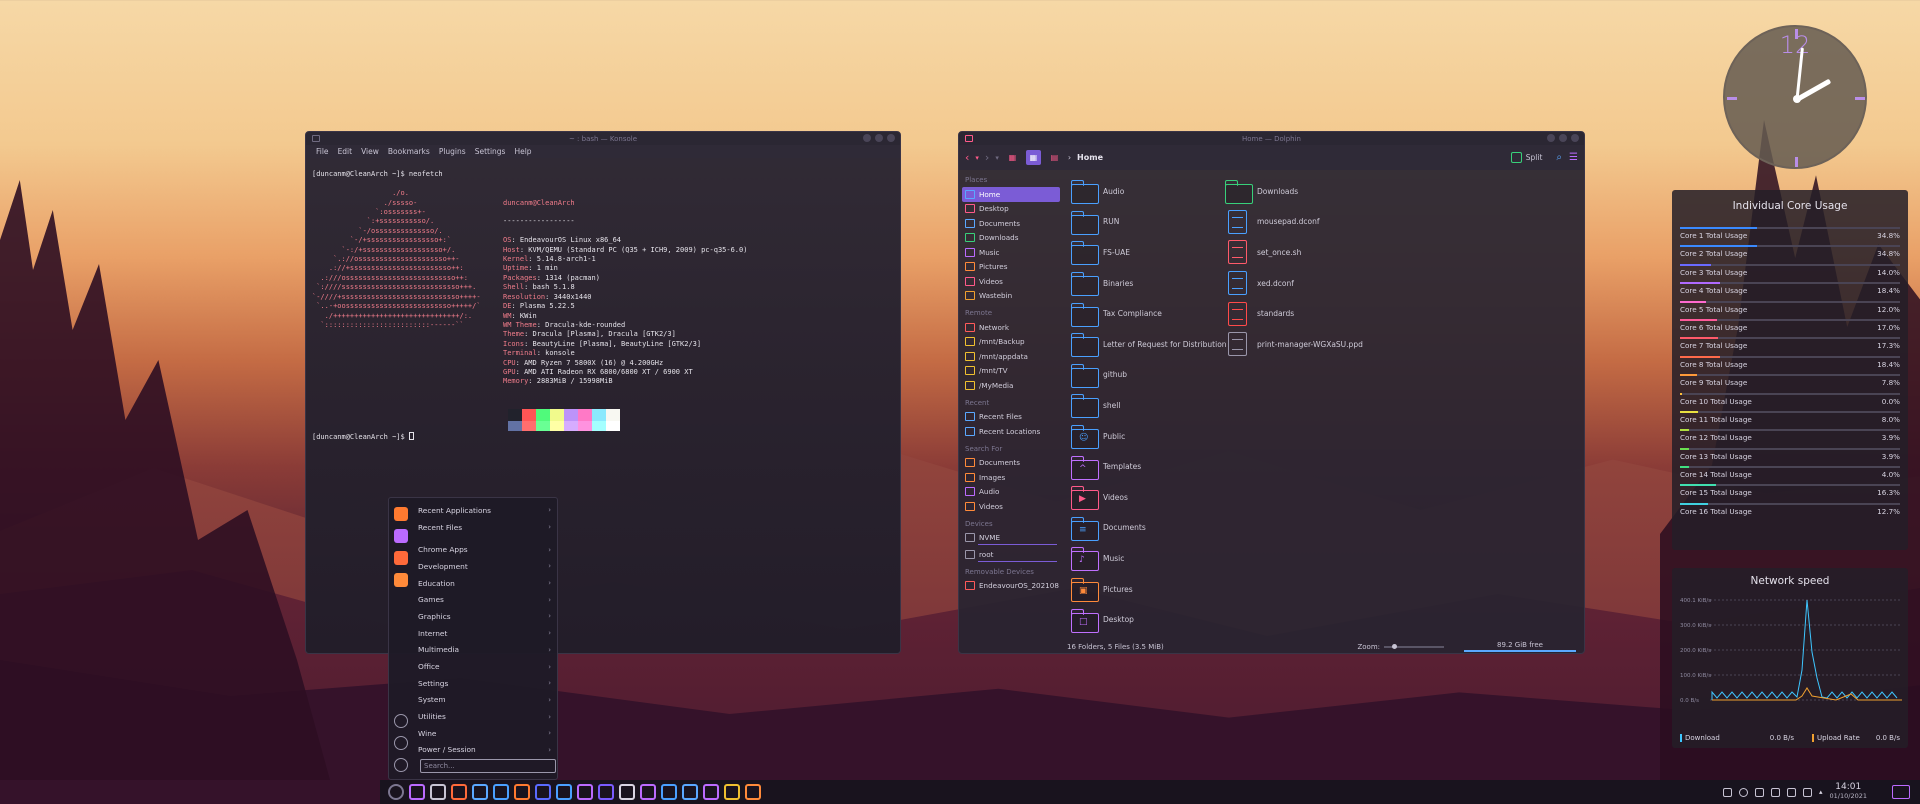 The width and height of the screenshot is (1920, 804). Describe the element at coordinates (1011, 327) in the screenshot. I see `places-item: Network` at that location.